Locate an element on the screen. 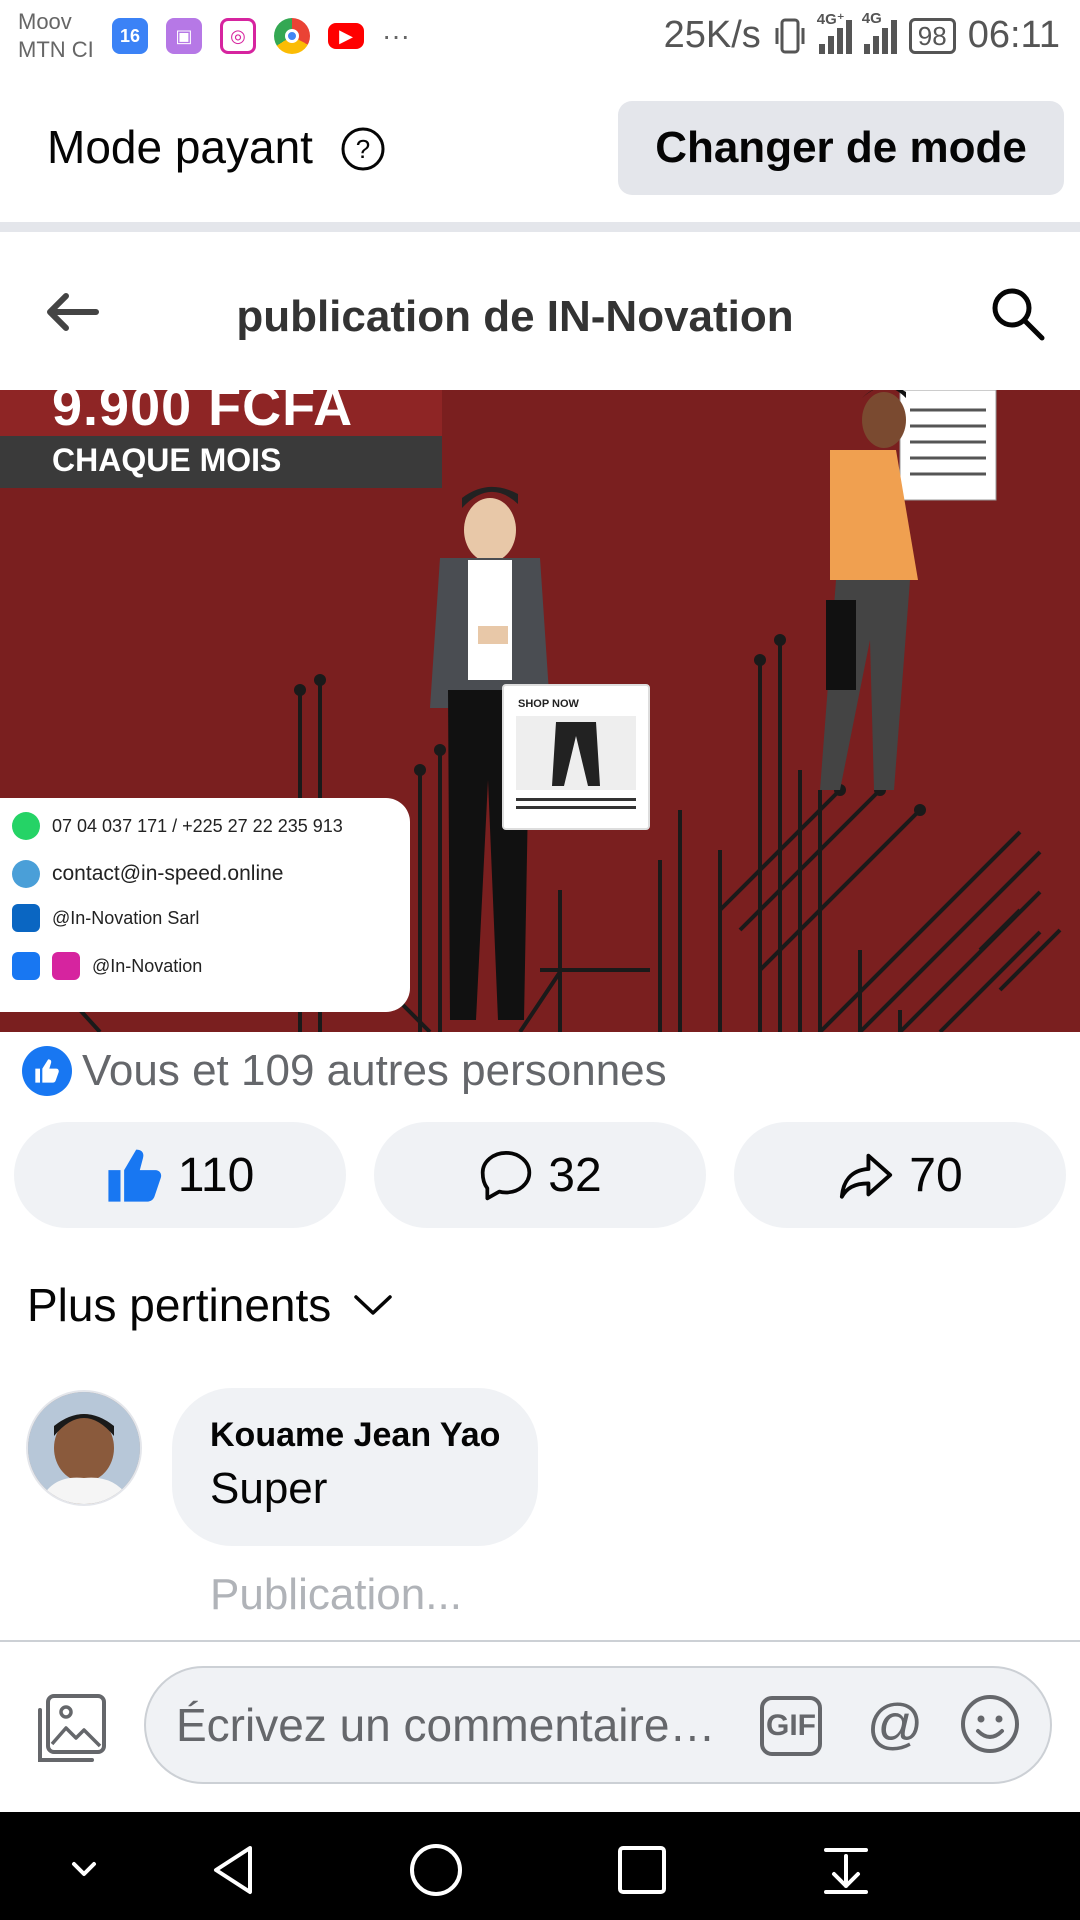  shop-now-card: SHOP NOW is located at coordinates (576, 757).